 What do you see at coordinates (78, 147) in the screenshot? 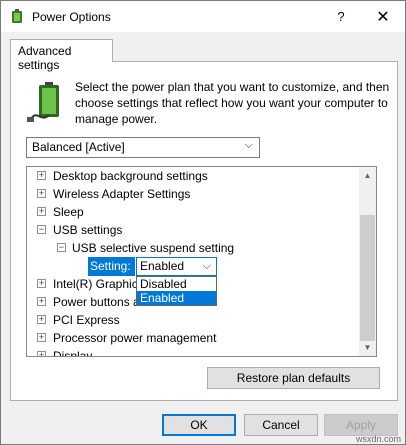
I see `power-plan-value: Balanced [Active]` at bounding box center [78, 147].